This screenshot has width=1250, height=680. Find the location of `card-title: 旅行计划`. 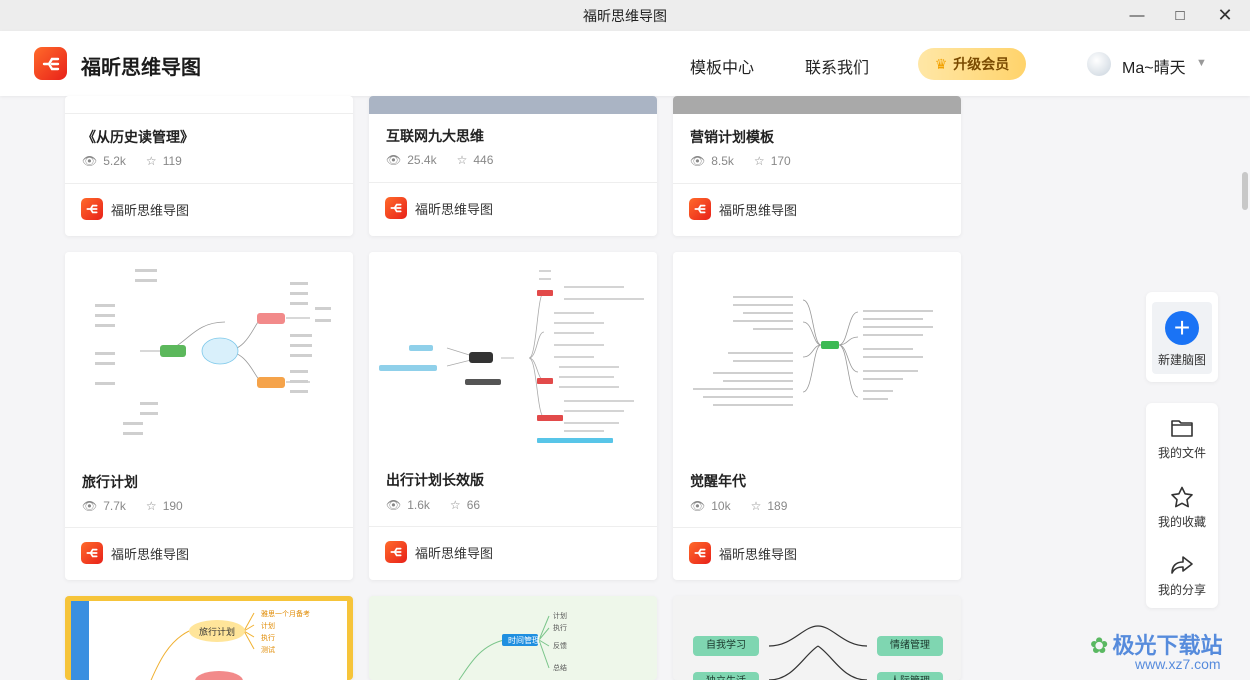

card-title: 旅行计划 is located at coordinates (110, 482).